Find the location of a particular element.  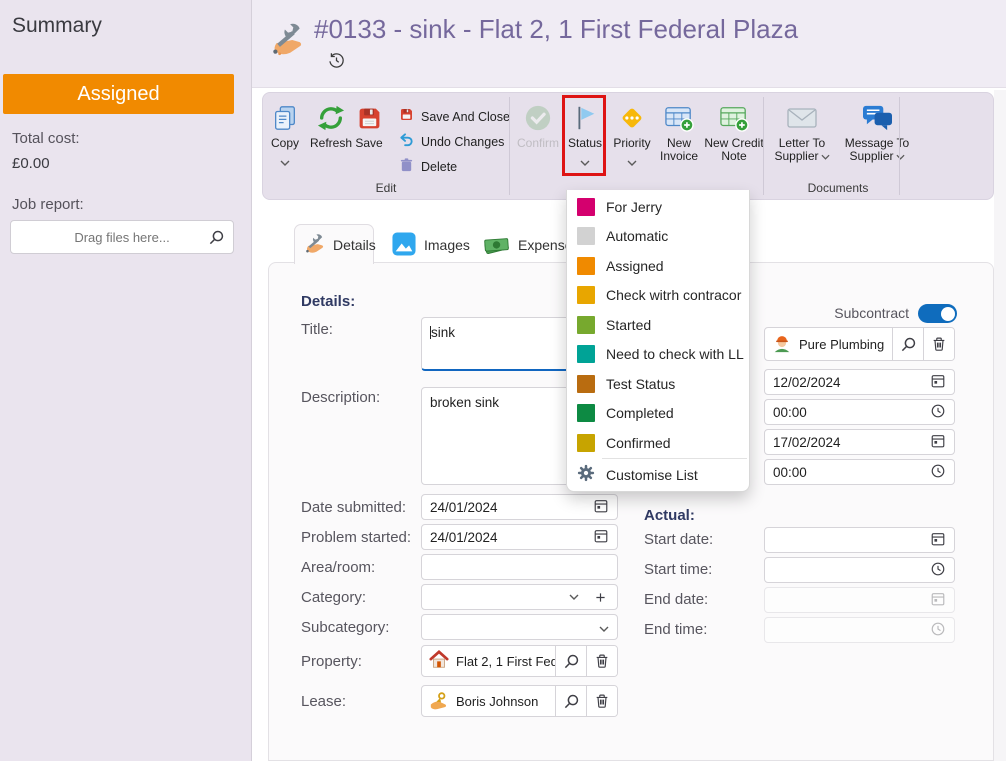

status-menu-item-label: Test Status is located at coordinates (641, 383).